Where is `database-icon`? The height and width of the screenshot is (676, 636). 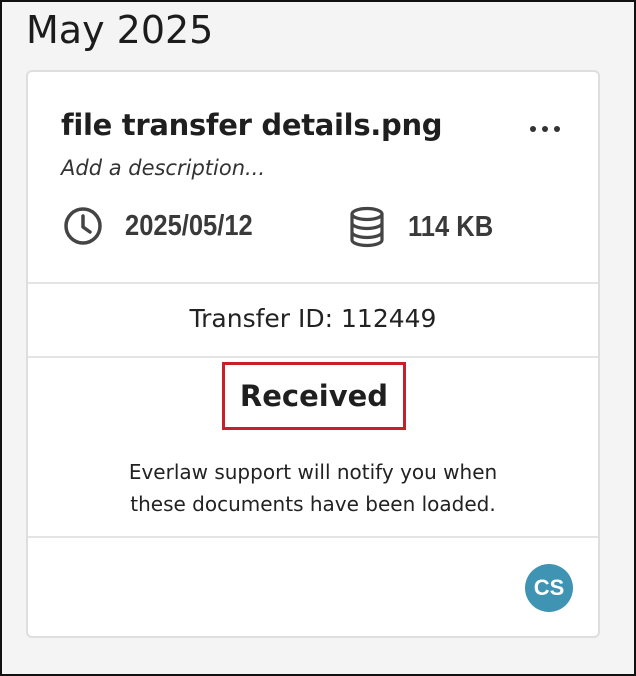
database-icon is located at coordinates (367, 227).